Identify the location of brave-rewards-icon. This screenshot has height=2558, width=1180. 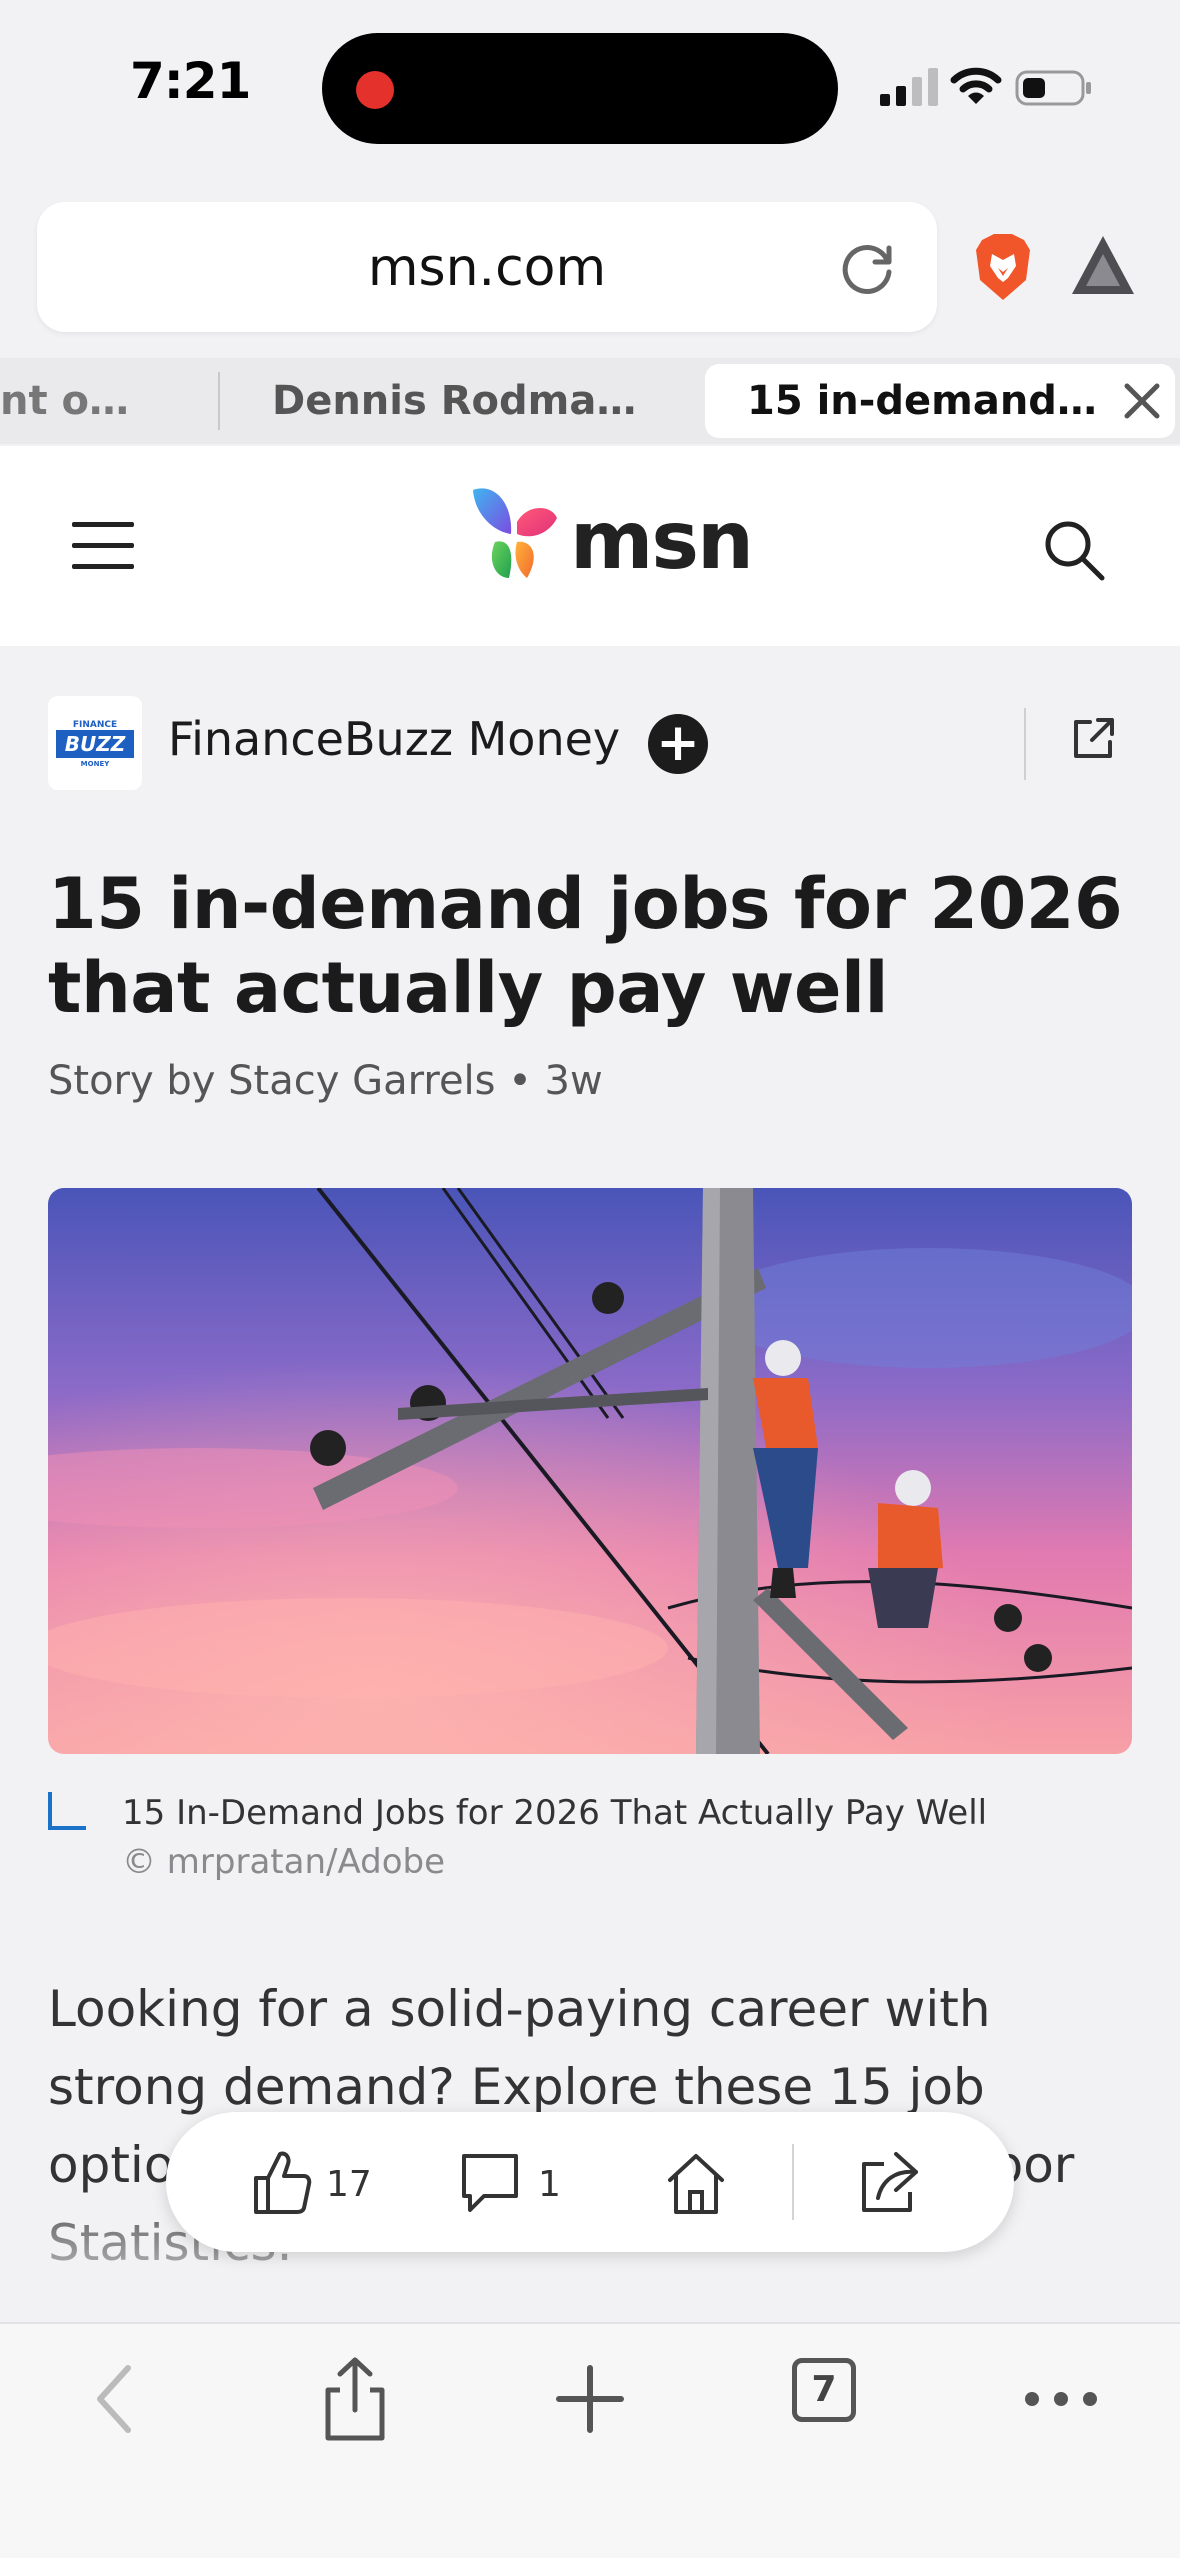
(1103, 265).